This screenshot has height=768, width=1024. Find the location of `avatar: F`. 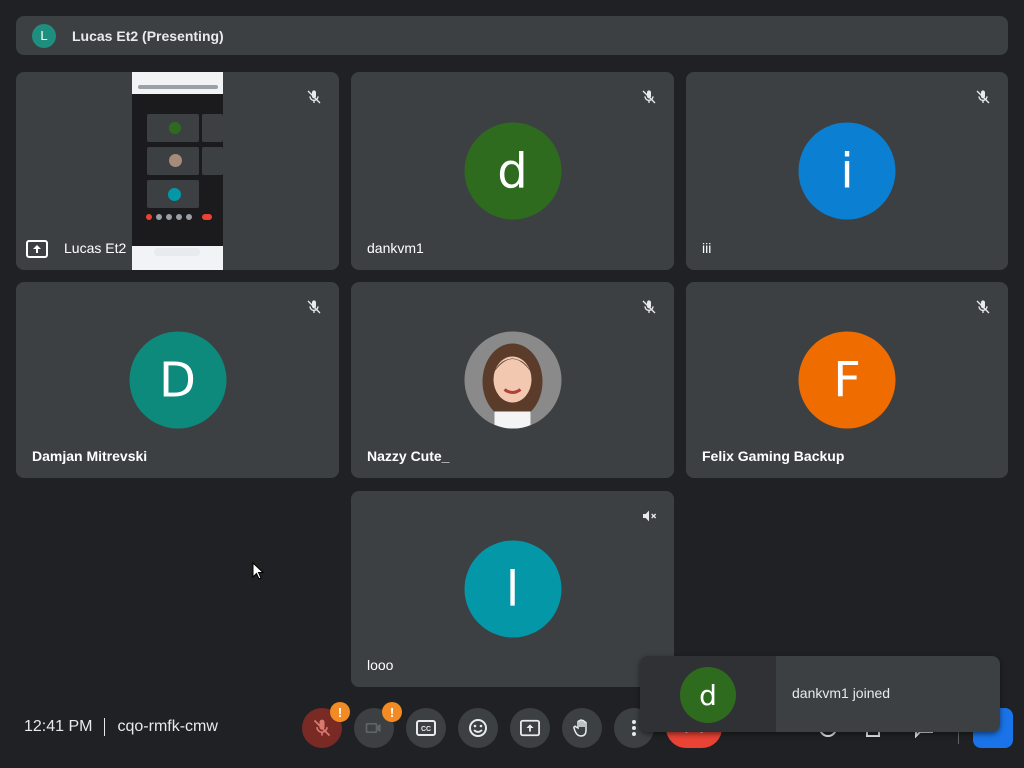

avatar: F is located at coordinates (847, 380).